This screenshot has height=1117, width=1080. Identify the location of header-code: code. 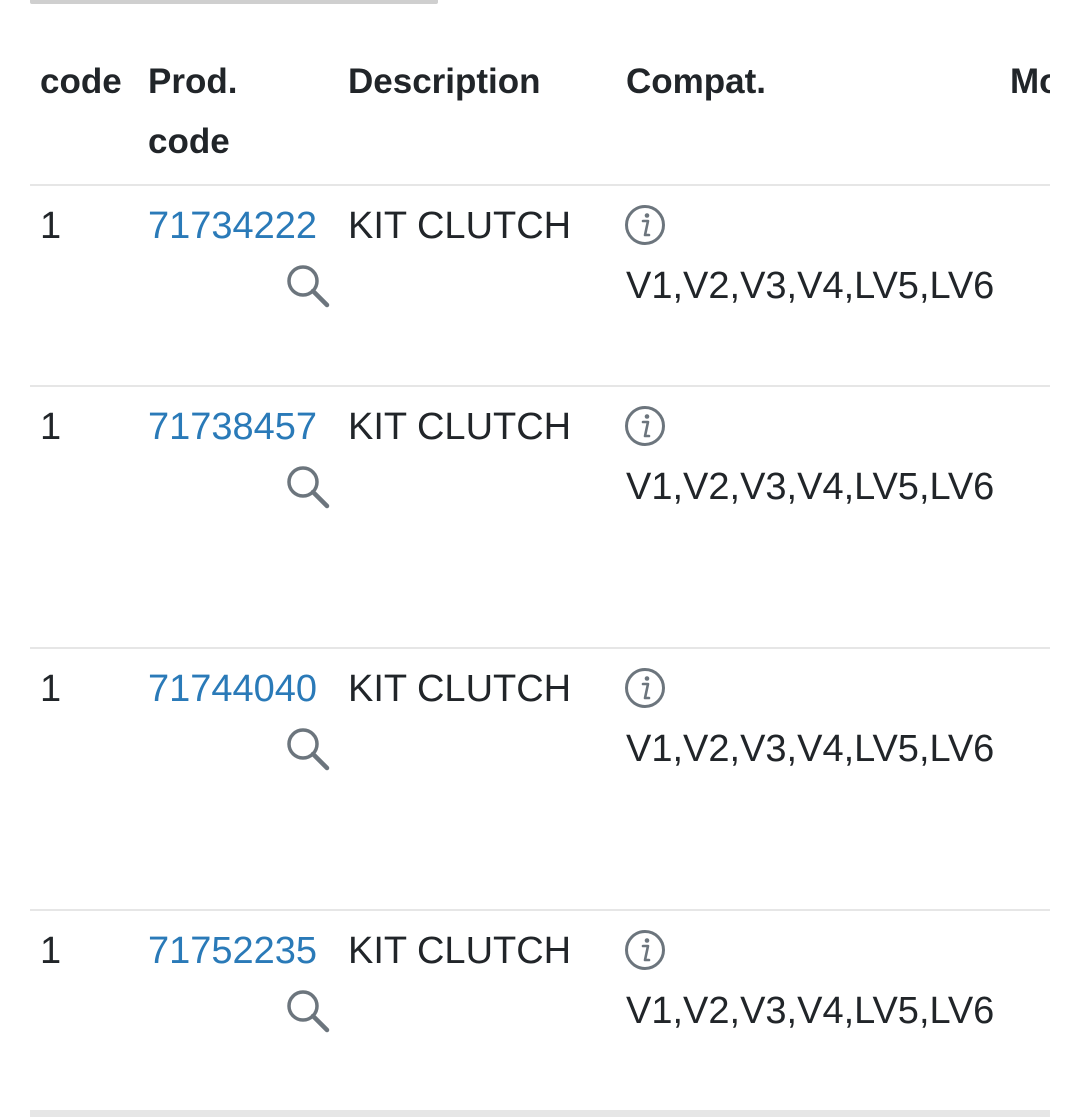
(81, 82).